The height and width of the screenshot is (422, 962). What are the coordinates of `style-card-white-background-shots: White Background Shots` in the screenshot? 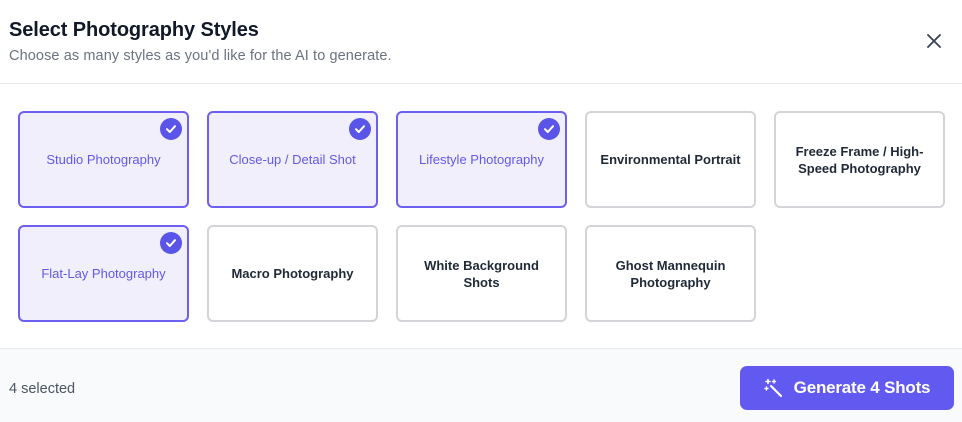 It's located at (481, 273).